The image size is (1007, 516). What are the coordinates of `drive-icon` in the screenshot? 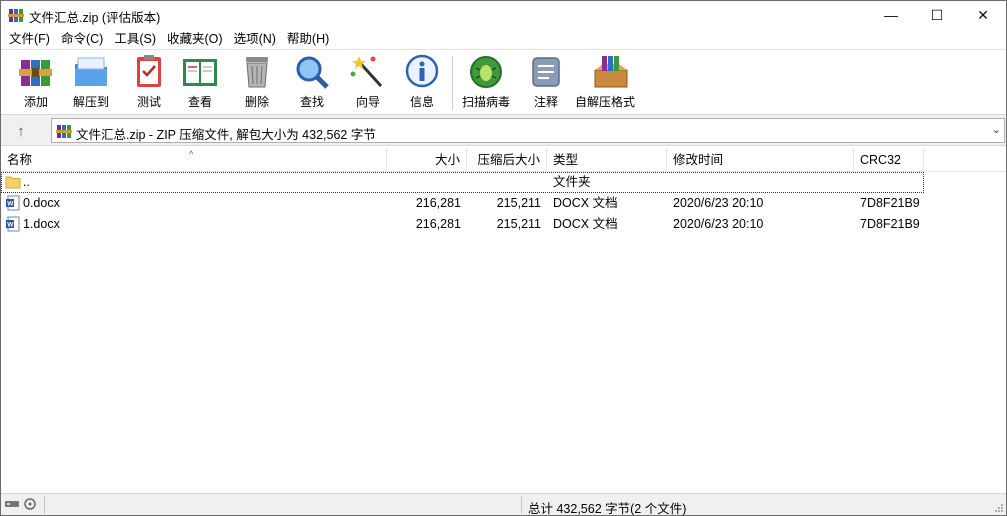 It's located at (22, 504).